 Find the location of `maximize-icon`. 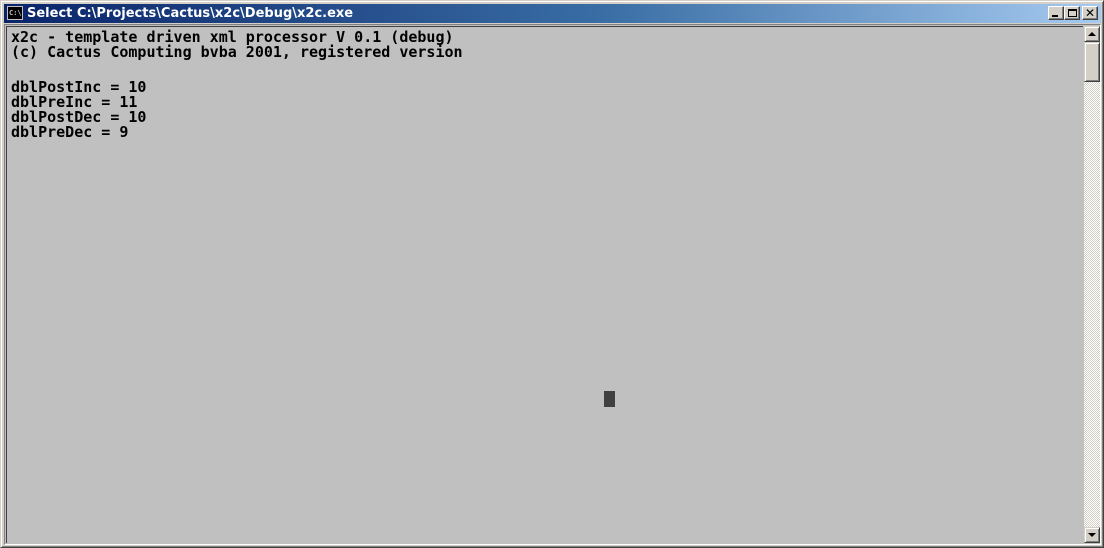

maximize-icon is located at coordinates (1072, 13).